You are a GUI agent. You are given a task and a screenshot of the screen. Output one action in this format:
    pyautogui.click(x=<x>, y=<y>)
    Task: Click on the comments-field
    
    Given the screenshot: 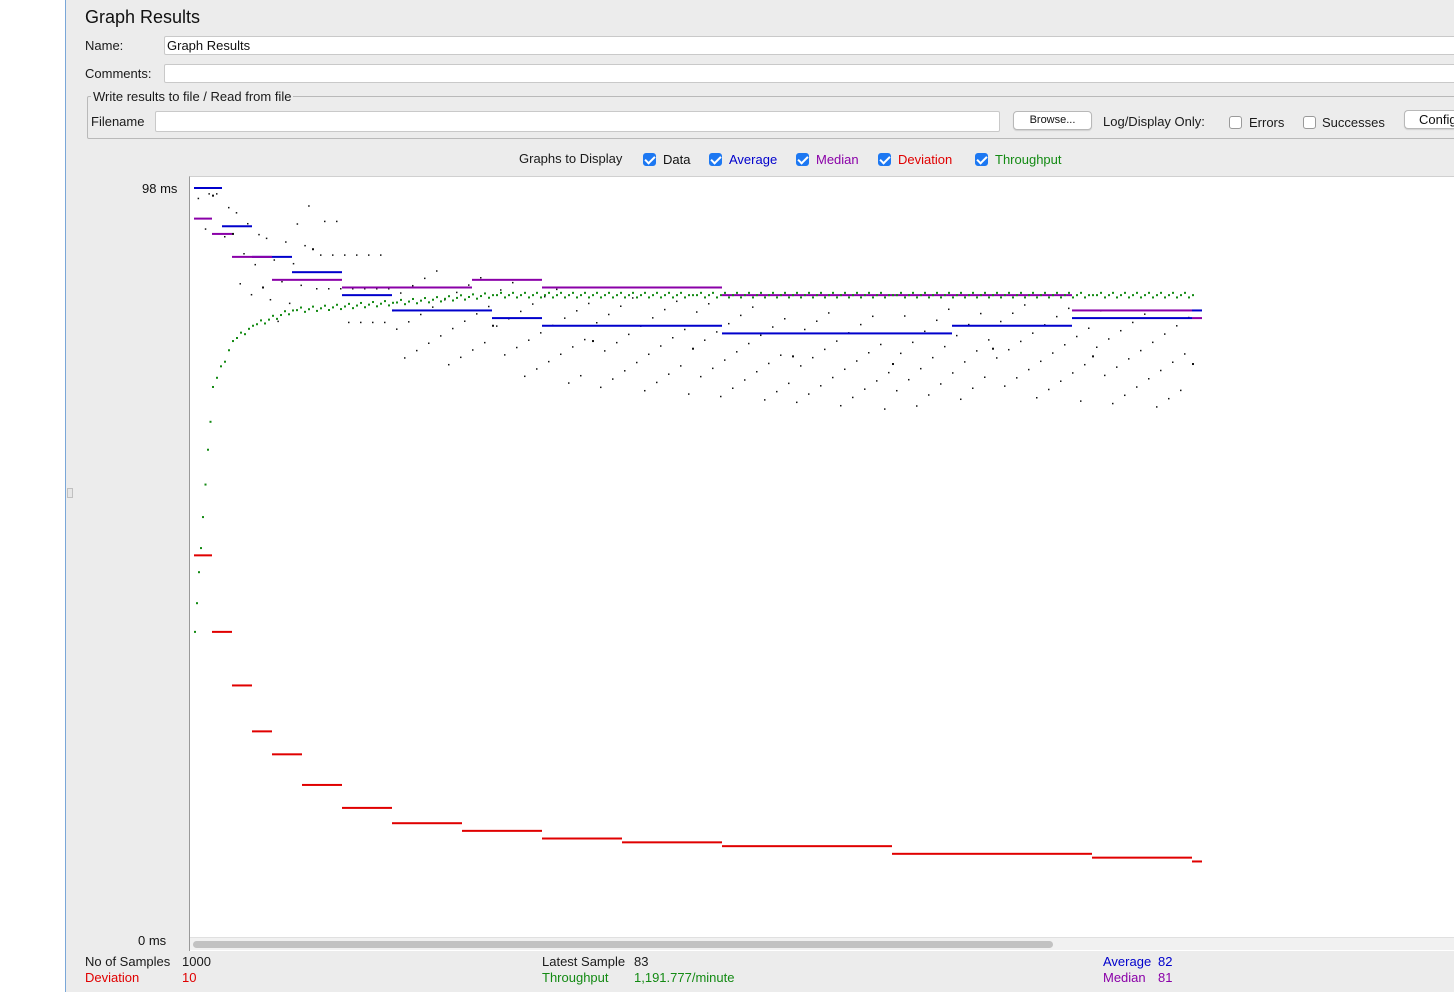 What is the action you would take?
    pyautogui.click(x=809, y=73)
    